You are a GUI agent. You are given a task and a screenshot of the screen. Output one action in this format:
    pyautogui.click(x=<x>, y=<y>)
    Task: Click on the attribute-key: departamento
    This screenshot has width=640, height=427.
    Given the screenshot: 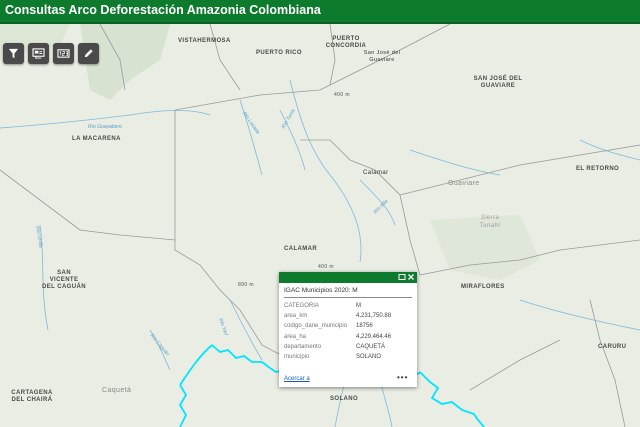 What is the action you would take?
    pyautogui.click(x=303, y=346)
    